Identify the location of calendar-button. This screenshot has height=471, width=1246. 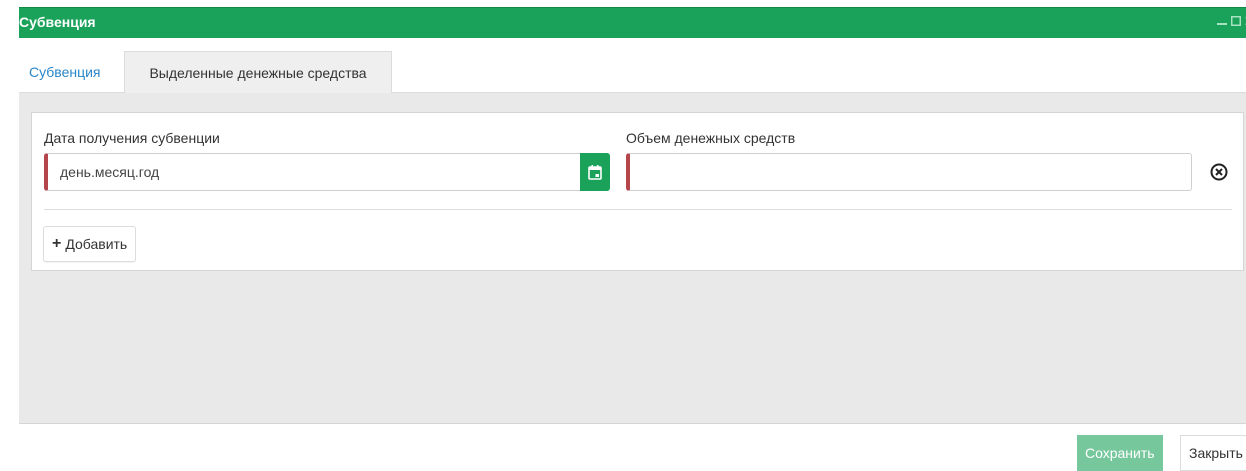
(595, 172).